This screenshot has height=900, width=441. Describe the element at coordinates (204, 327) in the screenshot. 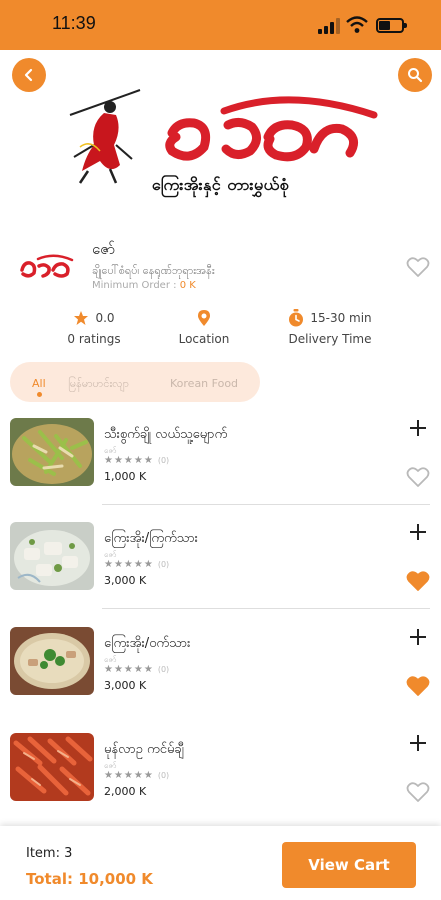

I see `location-stat: Location` at that location.